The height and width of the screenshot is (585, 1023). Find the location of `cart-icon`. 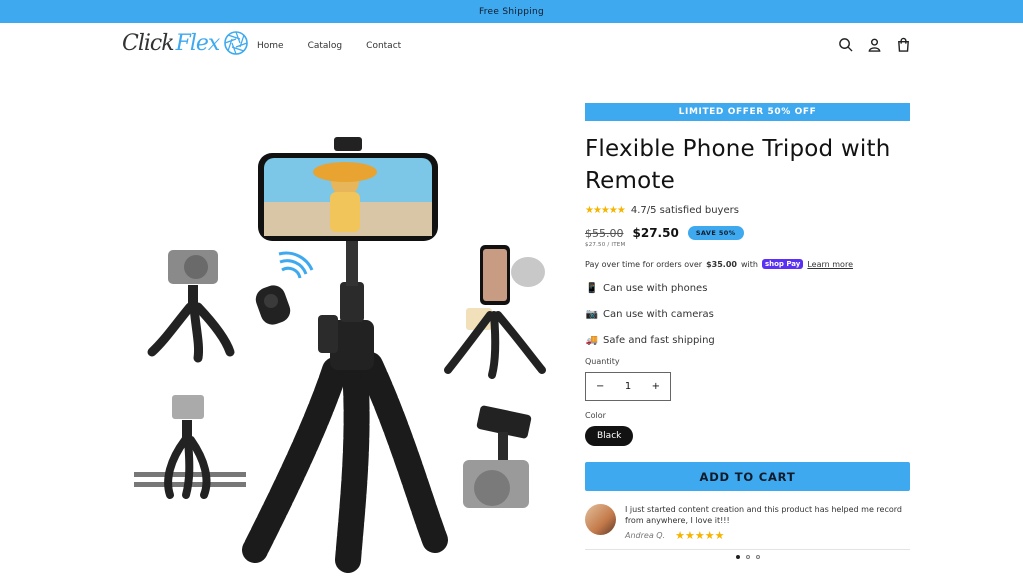

cart-icon is located at coordinates (903, 44).